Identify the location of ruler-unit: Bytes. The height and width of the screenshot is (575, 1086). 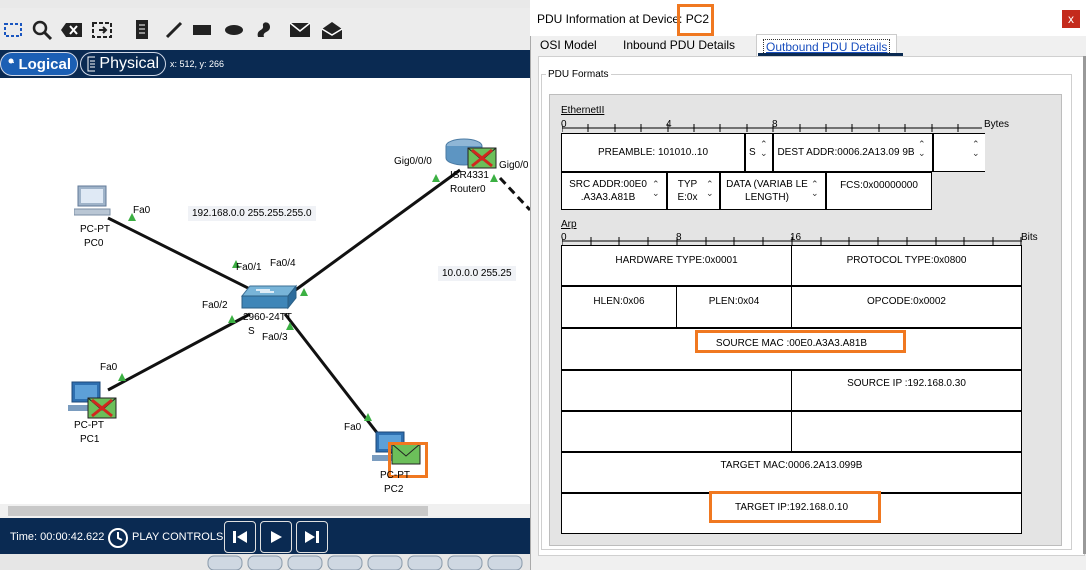
(997, 124).